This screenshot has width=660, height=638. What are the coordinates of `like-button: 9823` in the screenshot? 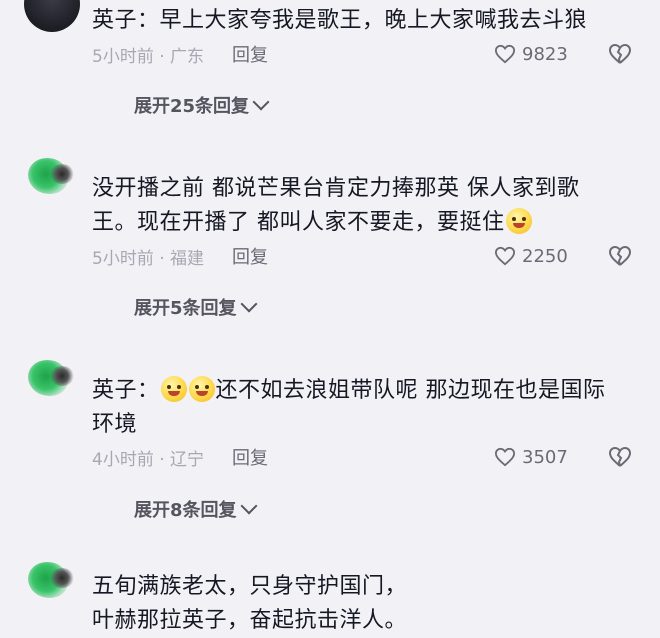 It's located at (531, 54).